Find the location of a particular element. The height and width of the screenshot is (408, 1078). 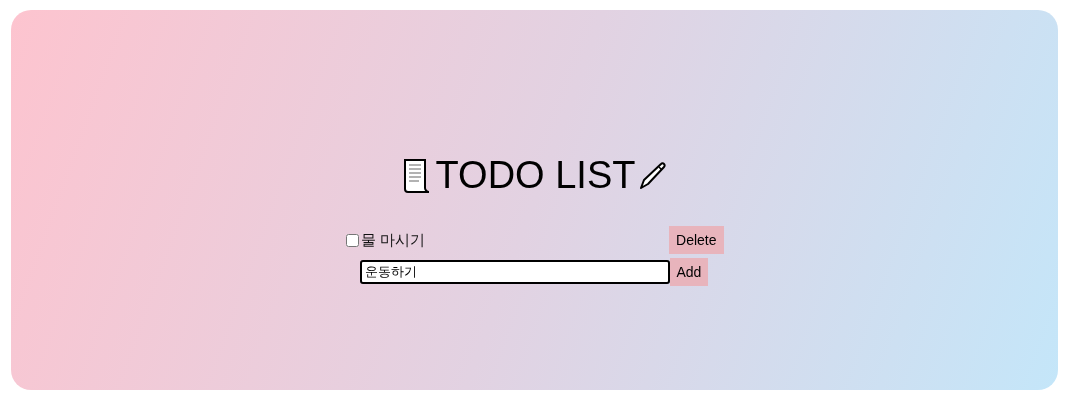

add-button: Add is located at coordinates (689, 272).